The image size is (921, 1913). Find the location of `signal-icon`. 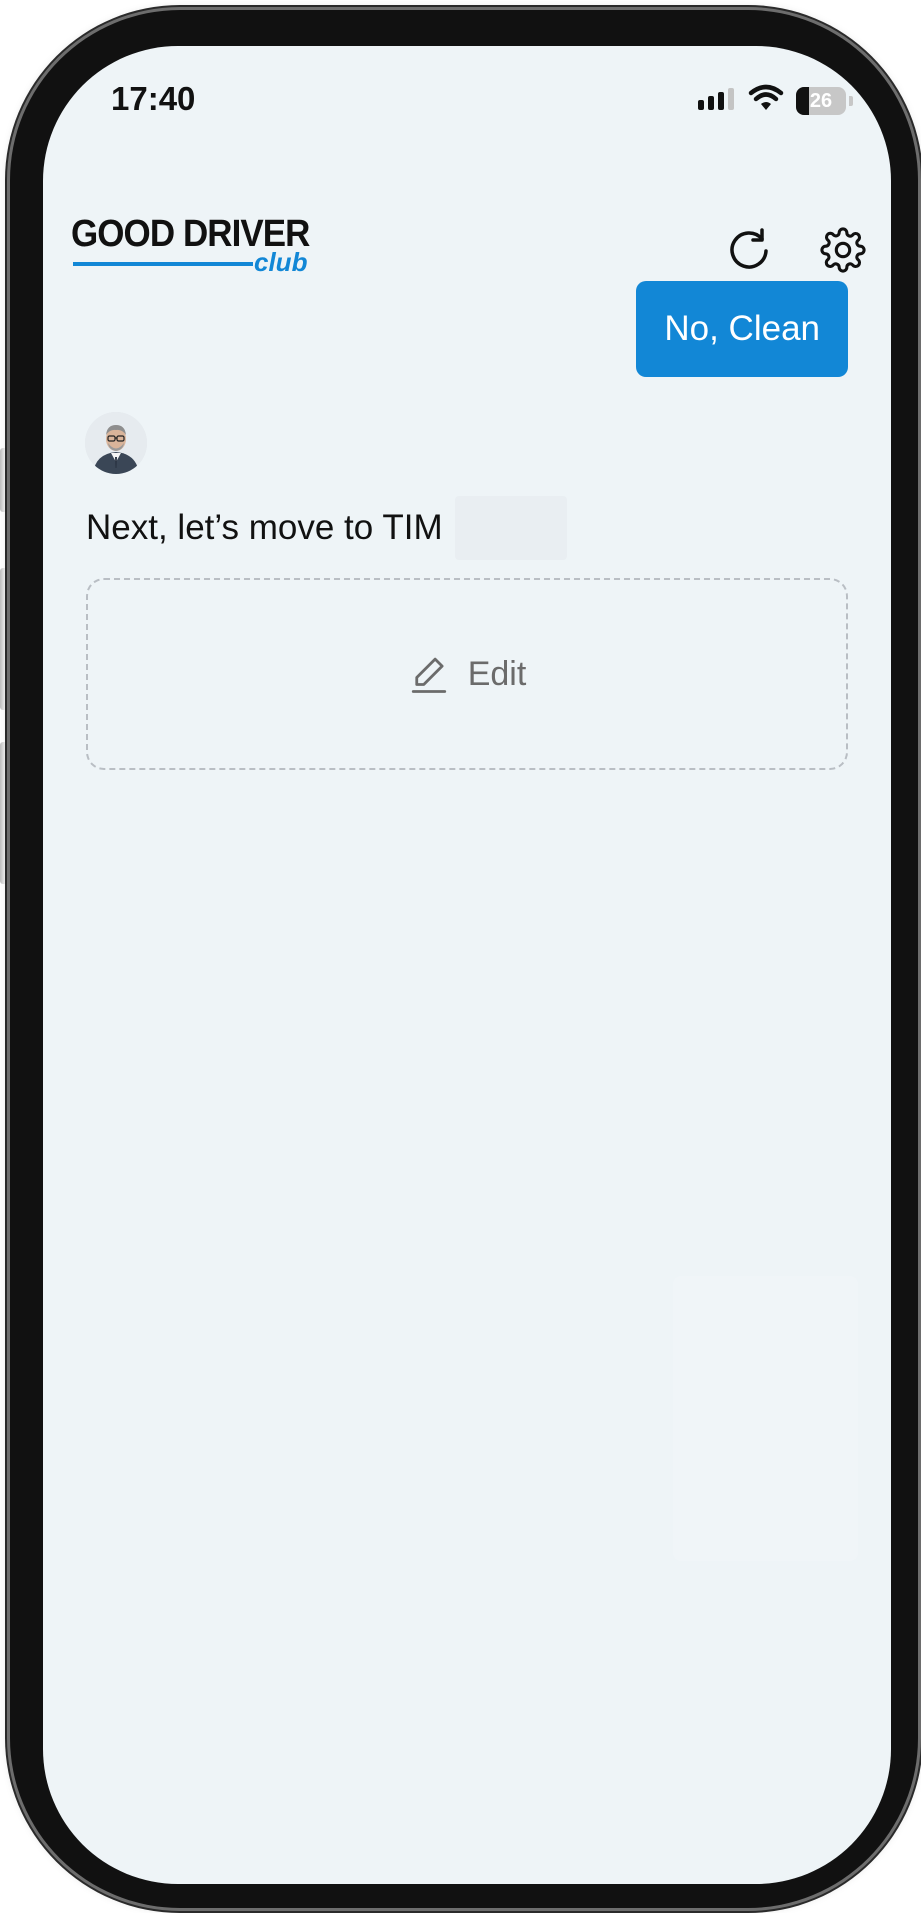

signal-icon is located at coordinates (717, 100).